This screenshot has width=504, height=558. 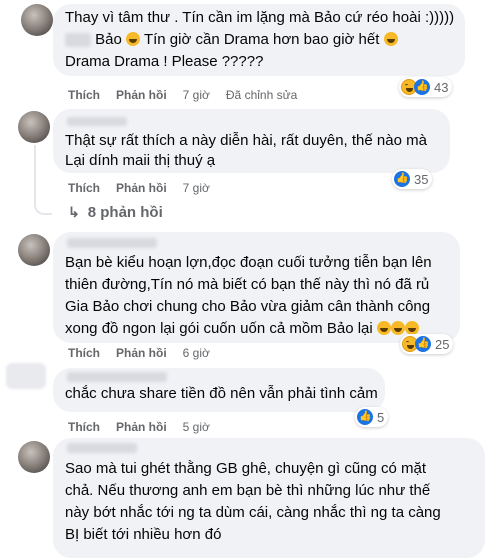 I want to click on comment-actions: Thích Phản hồi 6 giờ, so click(x=147, y=353).